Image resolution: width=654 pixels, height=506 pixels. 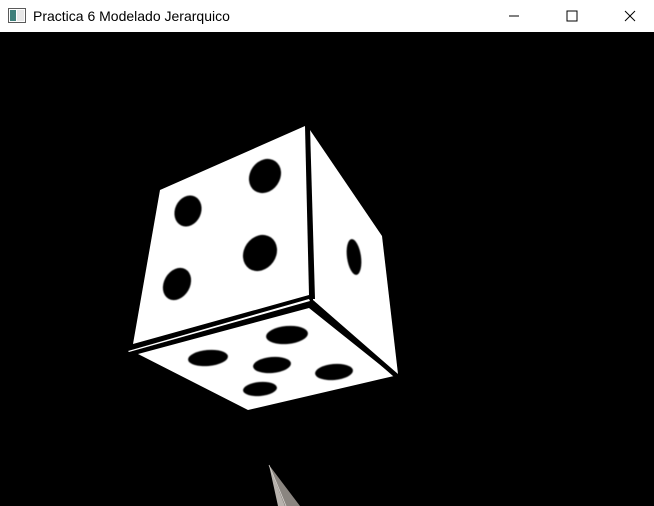 What do you see at coordinates (327, 16) in the screenshot?
I see `title-bar: Practica 6 Modelado Jerarquico` at bounding box center [327, 16].